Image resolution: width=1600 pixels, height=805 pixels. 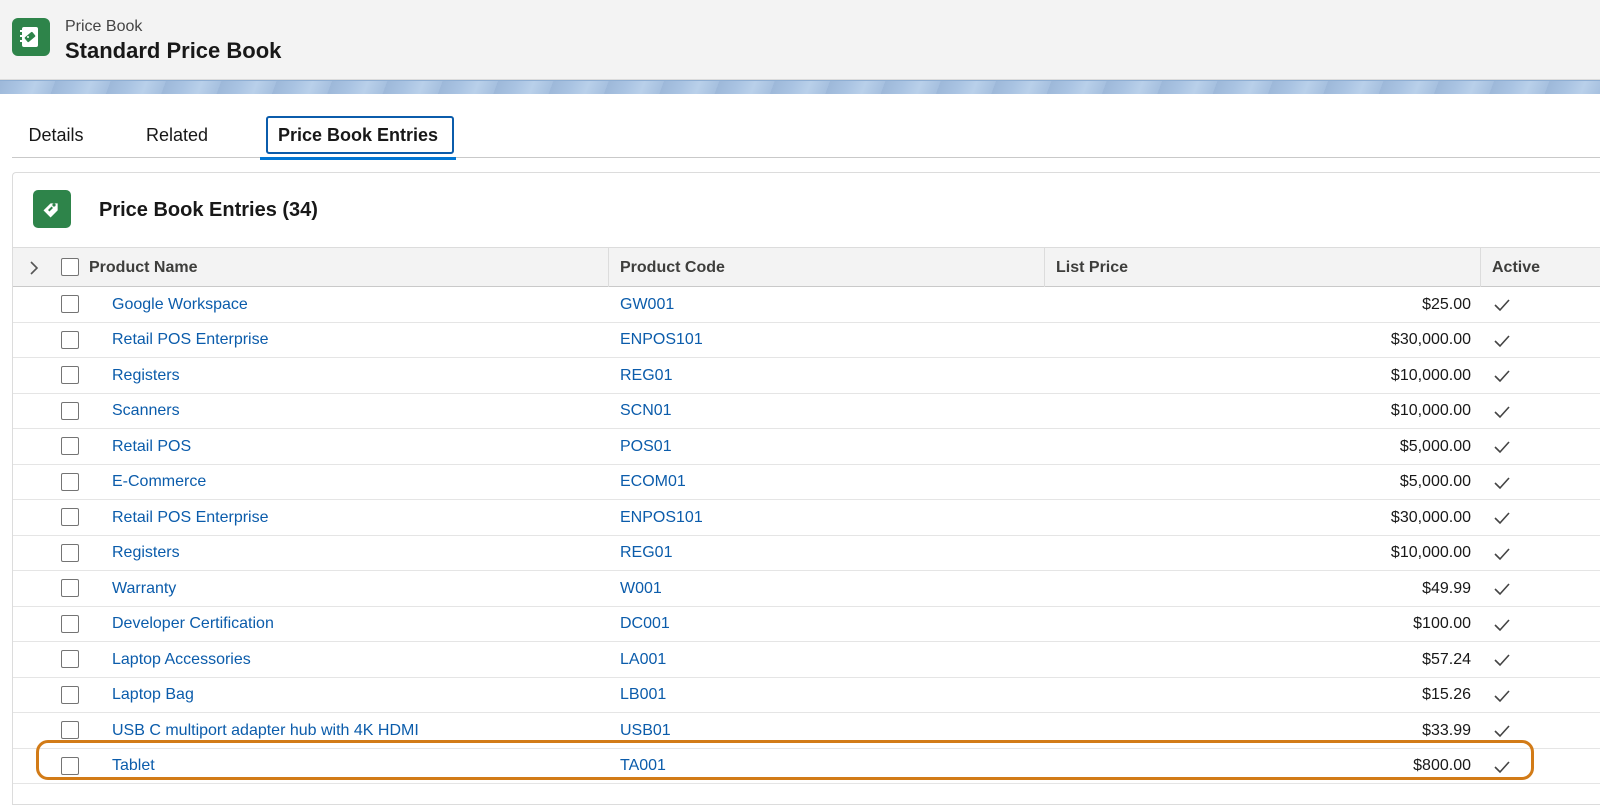 What do you see at coordinates (357, 659) in the screenshot?
I see `product-name-link: Laptop Accessories` at bounding box center [357, 659].